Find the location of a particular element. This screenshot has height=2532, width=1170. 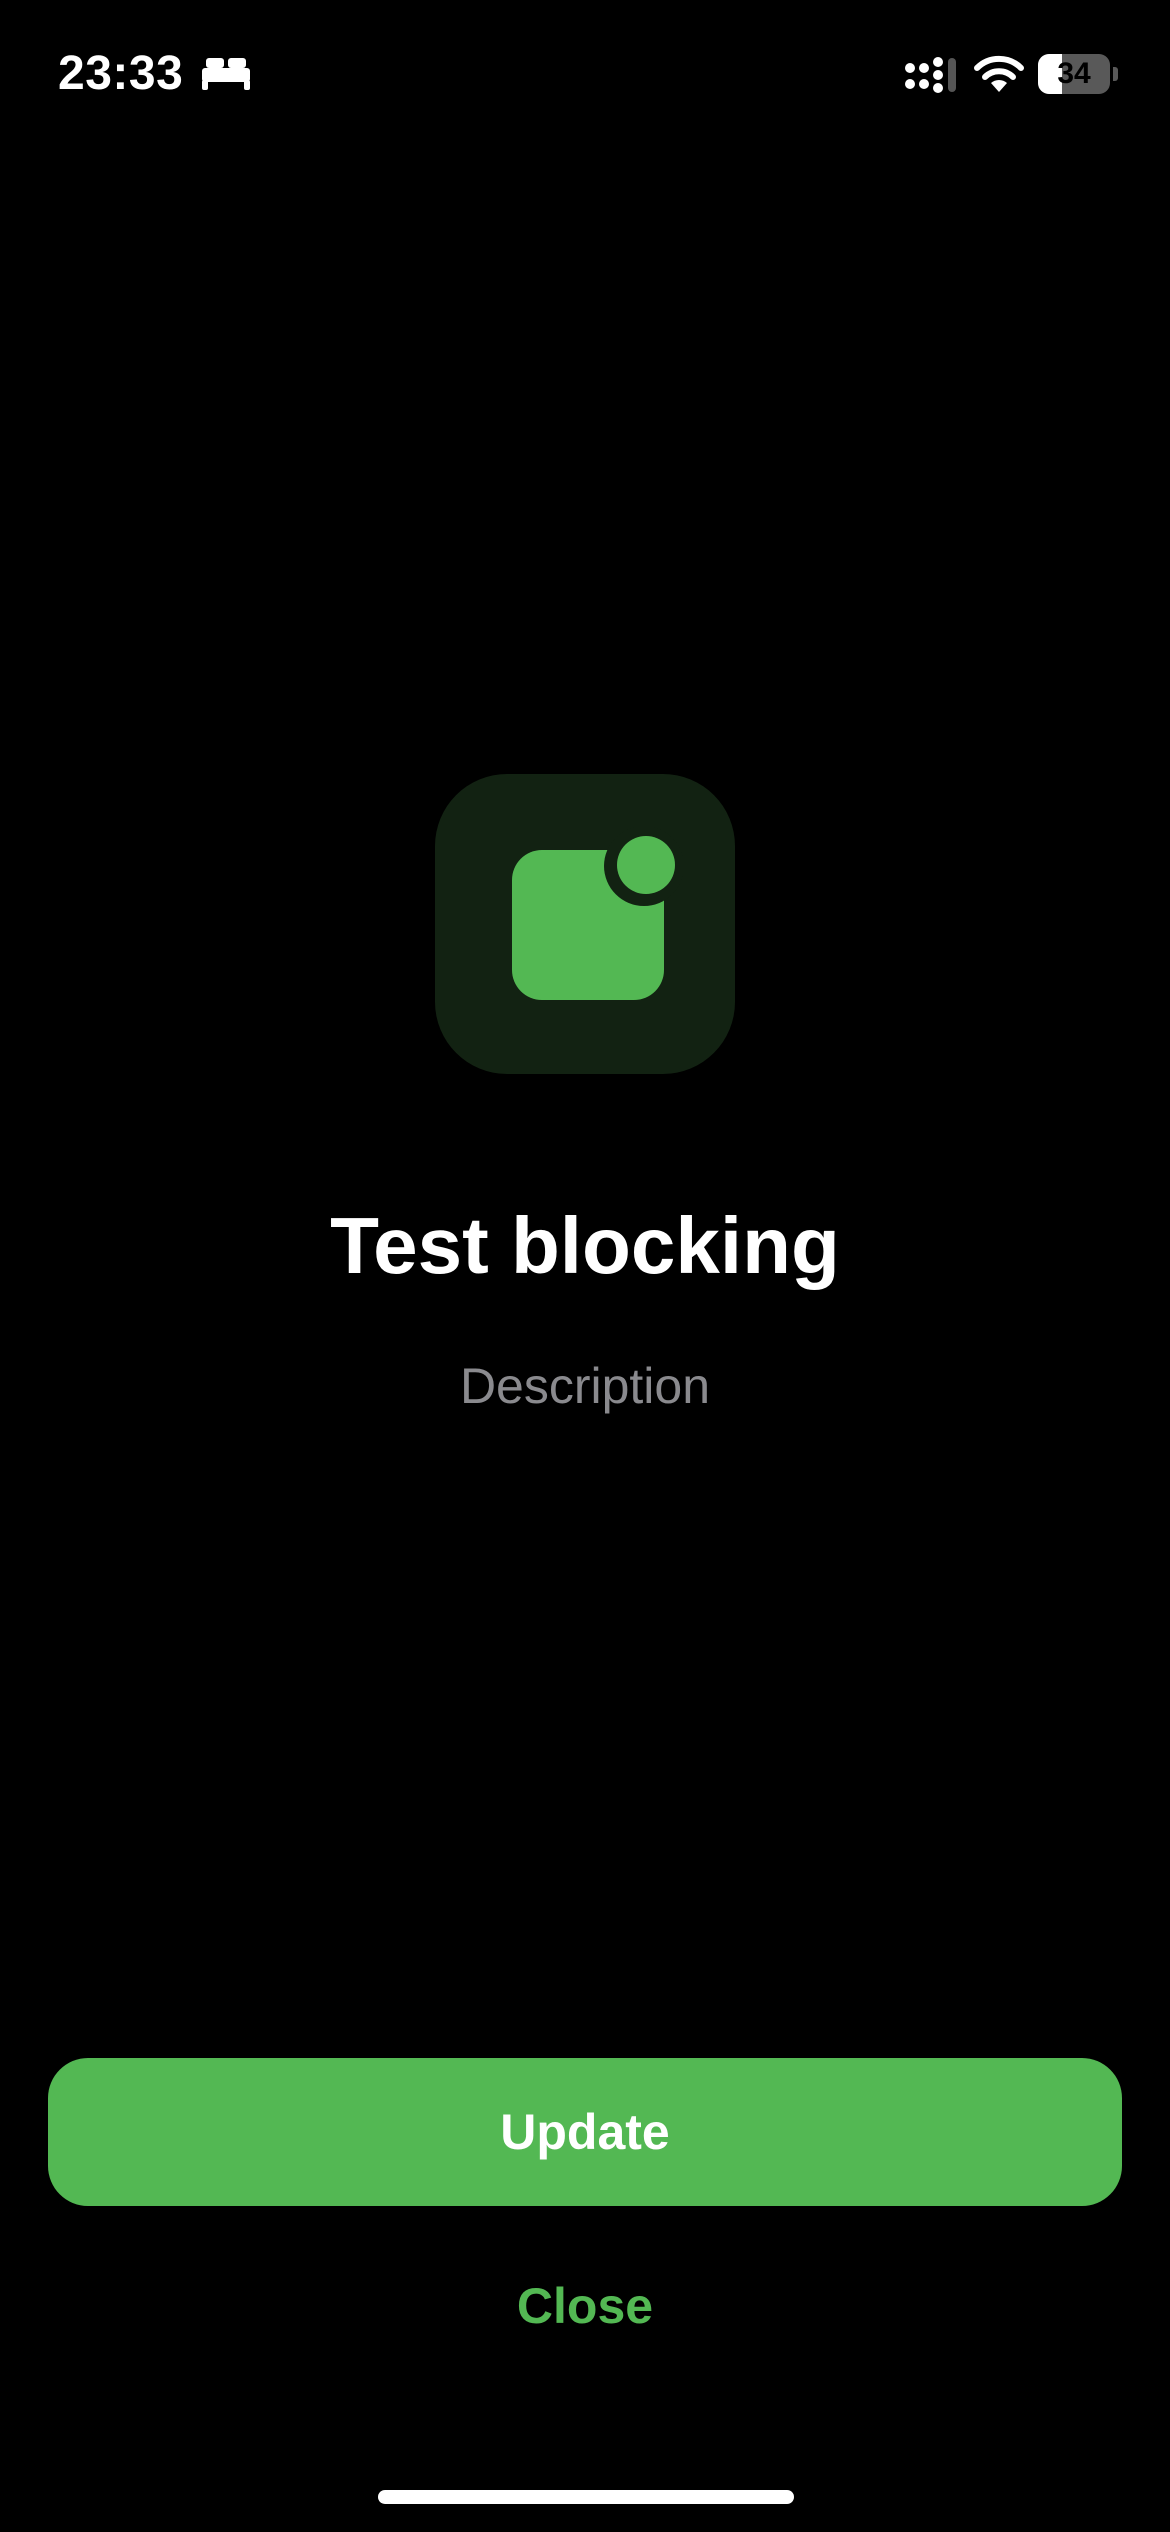

page-description: Description is located at coordinates (585, 1386).